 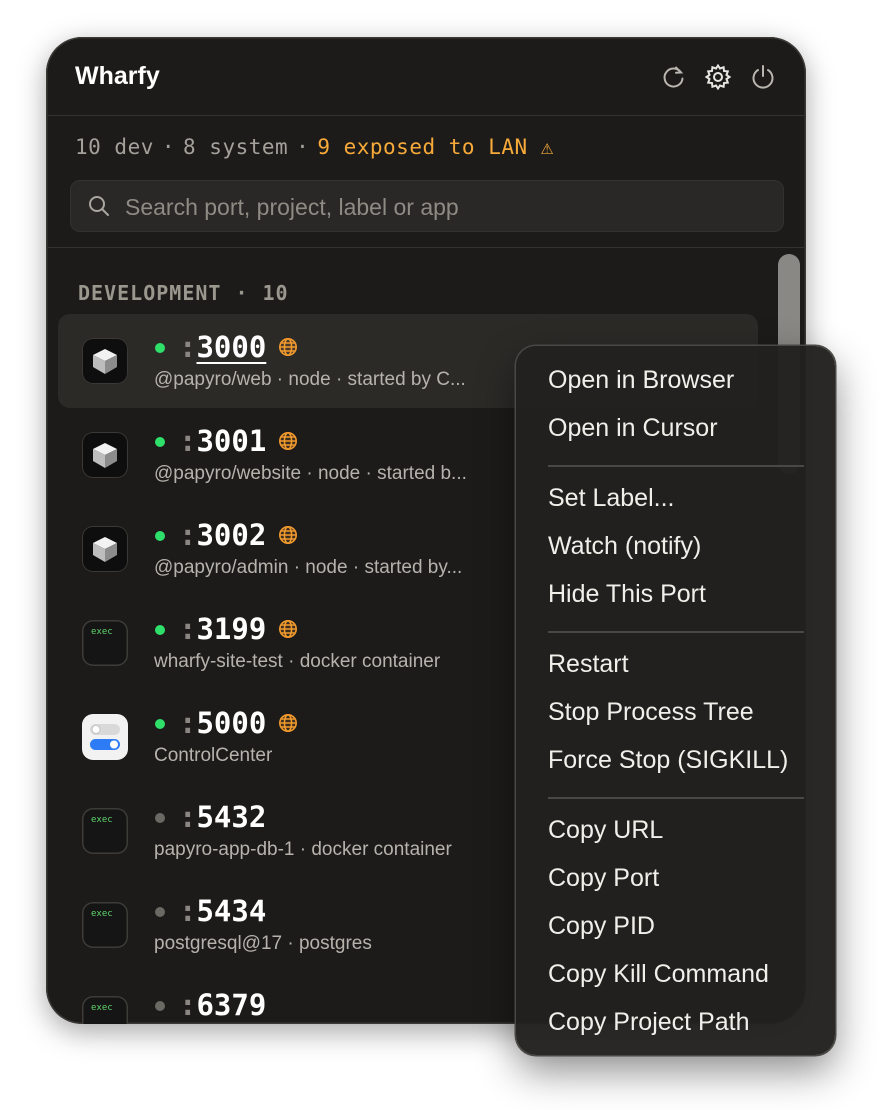 I want to click on menu-item-force-stop-sigkill: Force Stop (SIGKILL), so click(x=668, y=760).